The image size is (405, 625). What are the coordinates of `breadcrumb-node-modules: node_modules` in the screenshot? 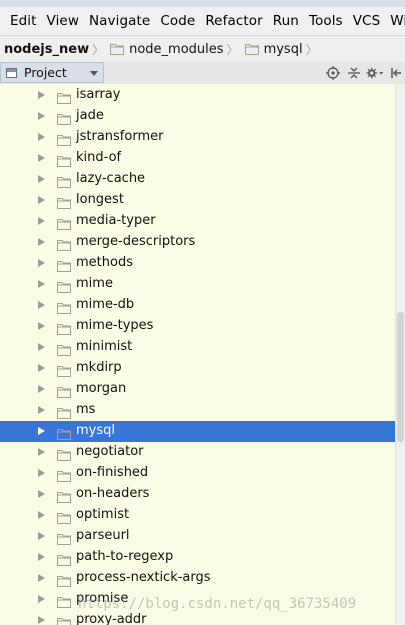 It's located at (167, 49).